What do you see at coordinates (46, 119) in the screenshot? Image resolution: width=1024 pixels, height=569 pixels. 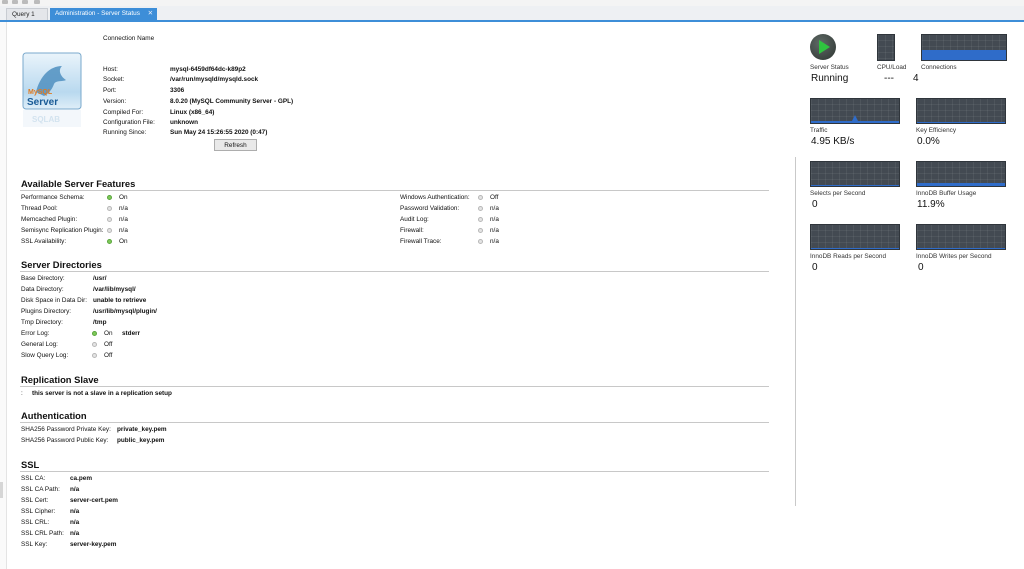 I see `logo-reflection: SQLAB` at bounding box center [46, 119].